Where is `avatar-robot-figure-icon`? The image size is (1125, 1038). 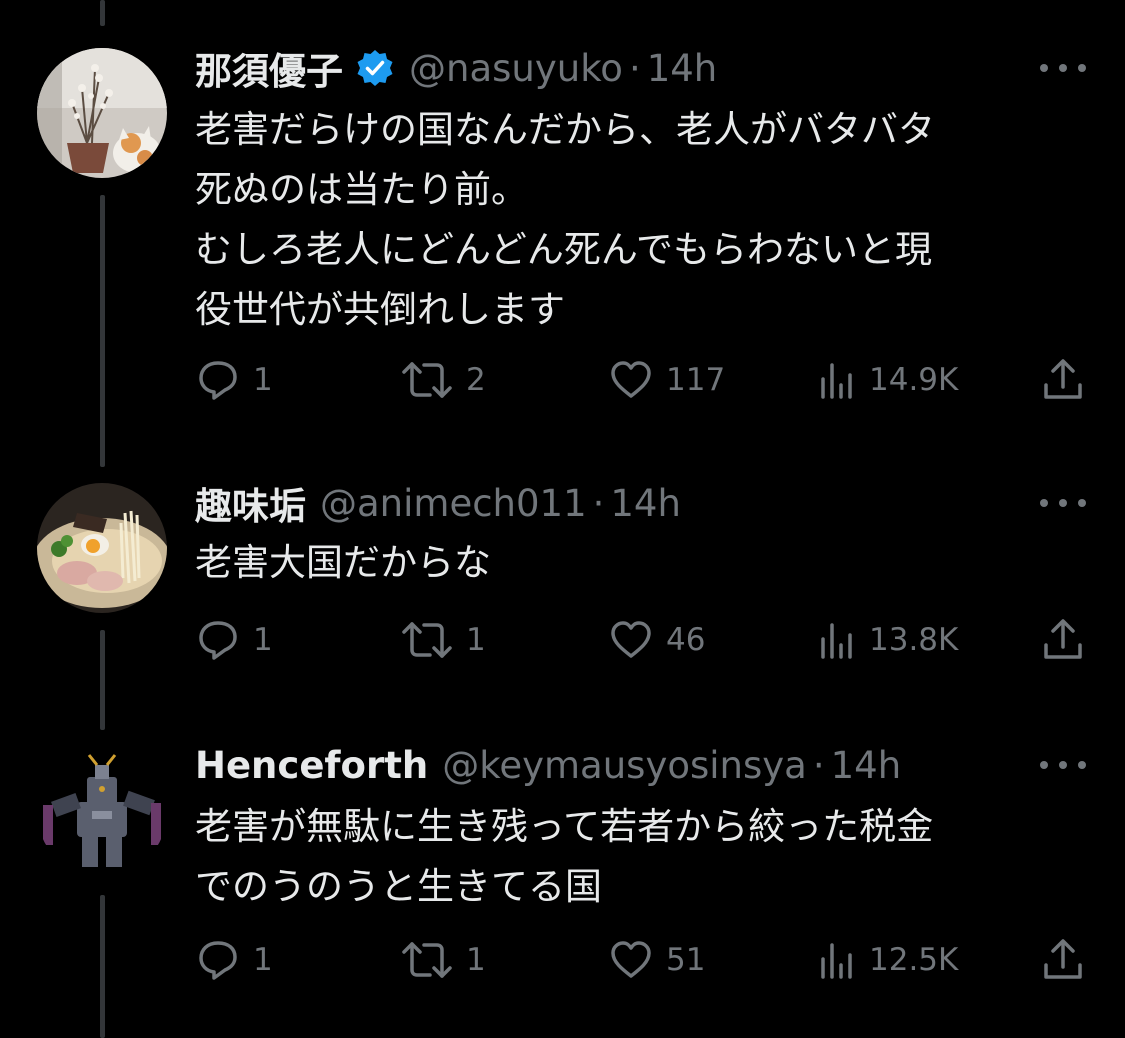
avatar-robot-figure-icon is located at coordinates (102, 812).